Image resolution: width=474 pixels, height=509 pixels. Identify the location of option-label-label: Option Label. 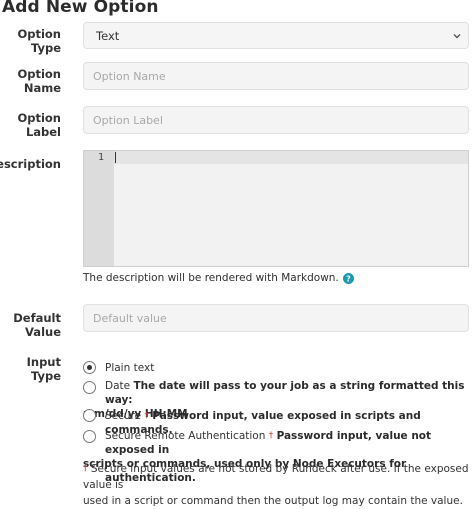
(39, 125).